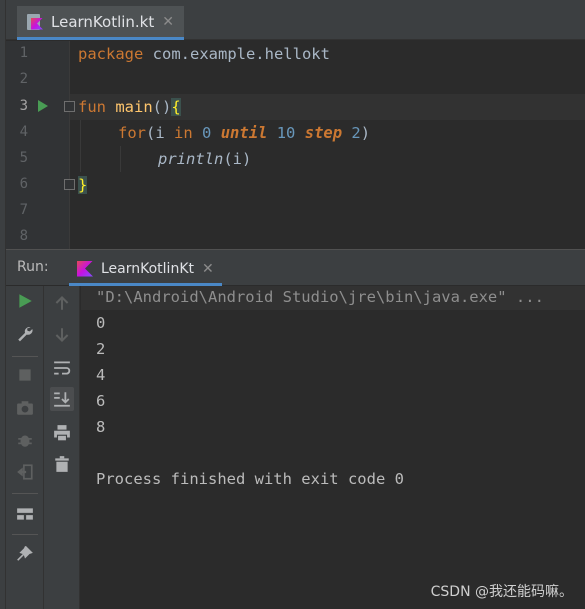 The image size is (585, 609). I want to click on infix-function: until, so click(244, 133).